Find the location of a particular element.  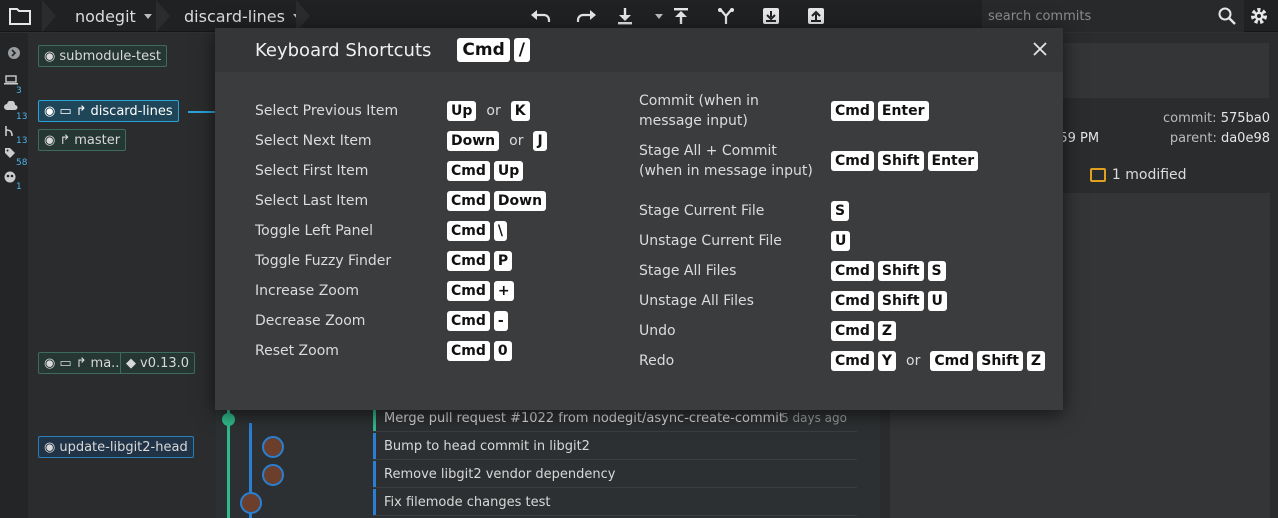

left-rail: 3 13 13 58 1 is located at coordinates (14, 275).